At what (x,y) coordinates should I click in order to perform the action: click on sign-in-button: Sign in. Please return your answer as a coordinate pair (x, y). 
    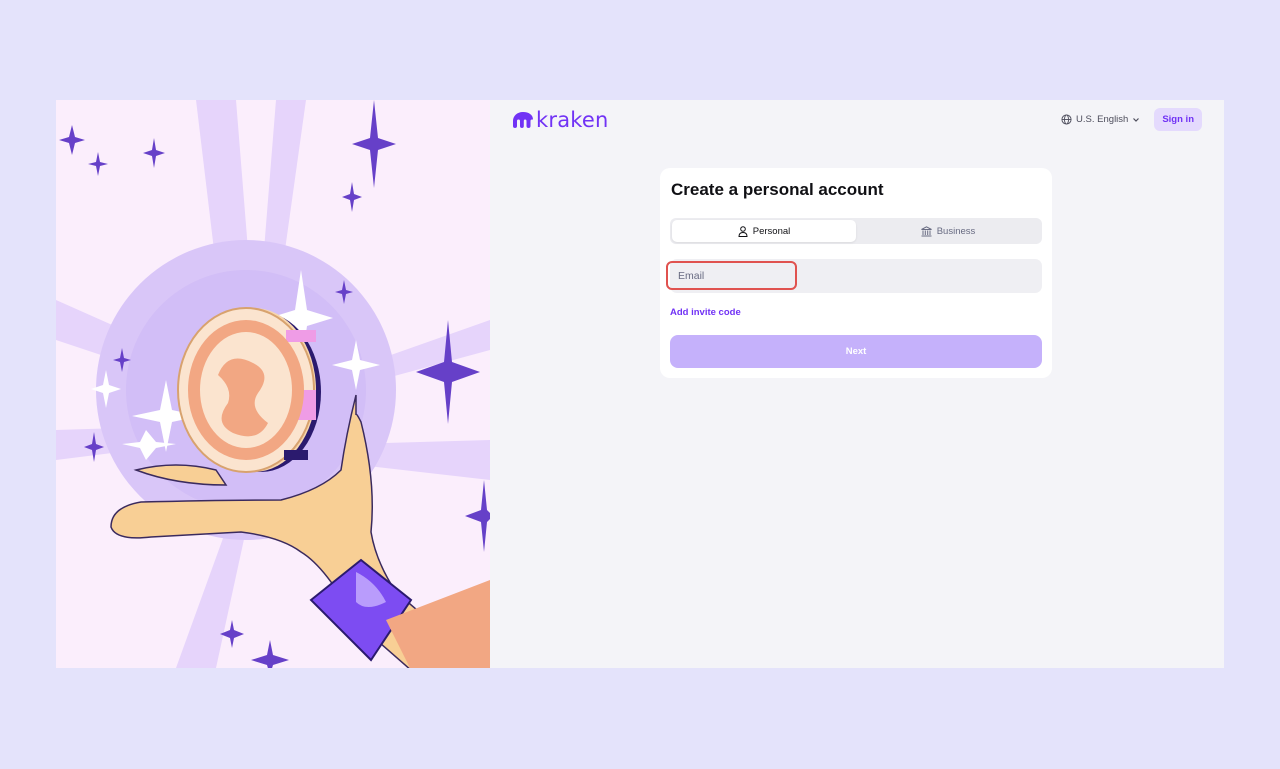
    Looking at the image, I should click on (1178, 119).